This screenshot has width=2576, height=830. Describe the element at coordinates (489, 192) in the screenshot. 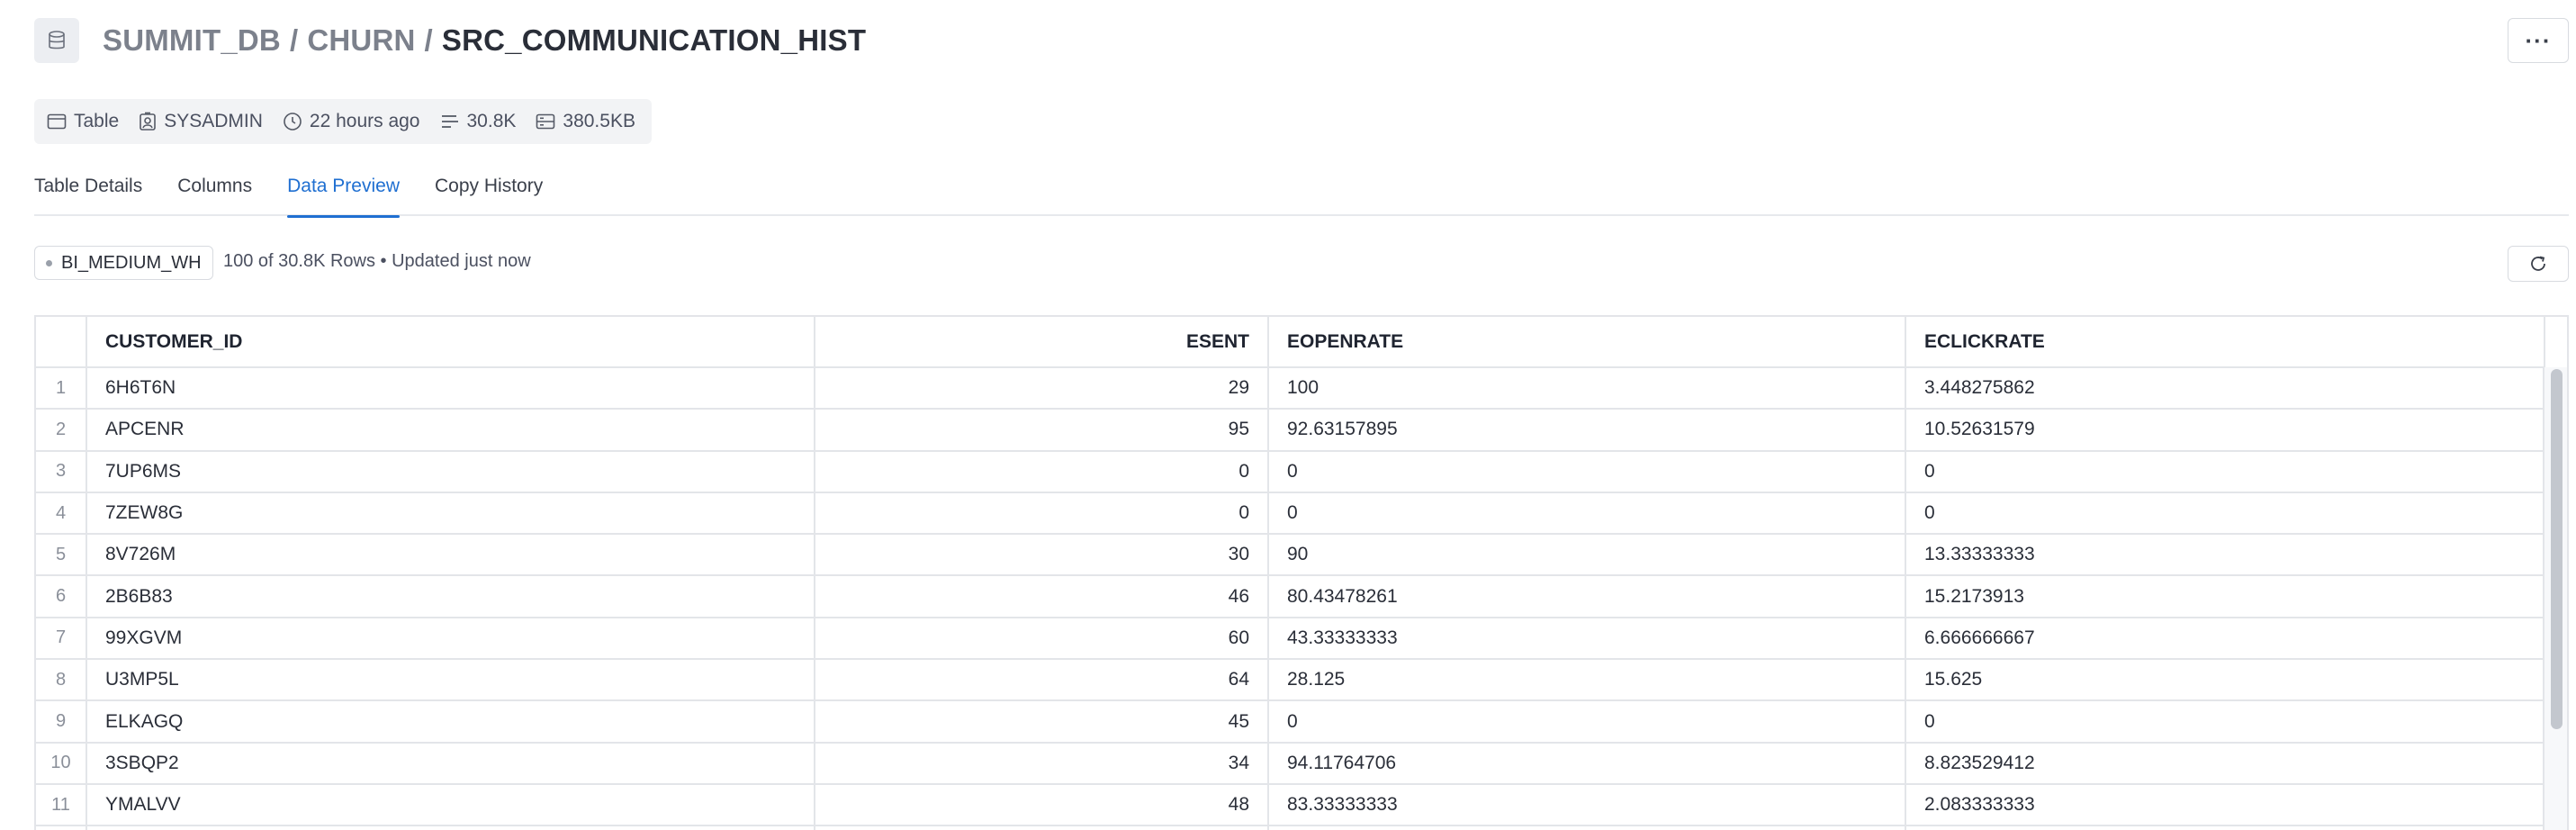

I see `tab-copy-history: Copy History` at that location.